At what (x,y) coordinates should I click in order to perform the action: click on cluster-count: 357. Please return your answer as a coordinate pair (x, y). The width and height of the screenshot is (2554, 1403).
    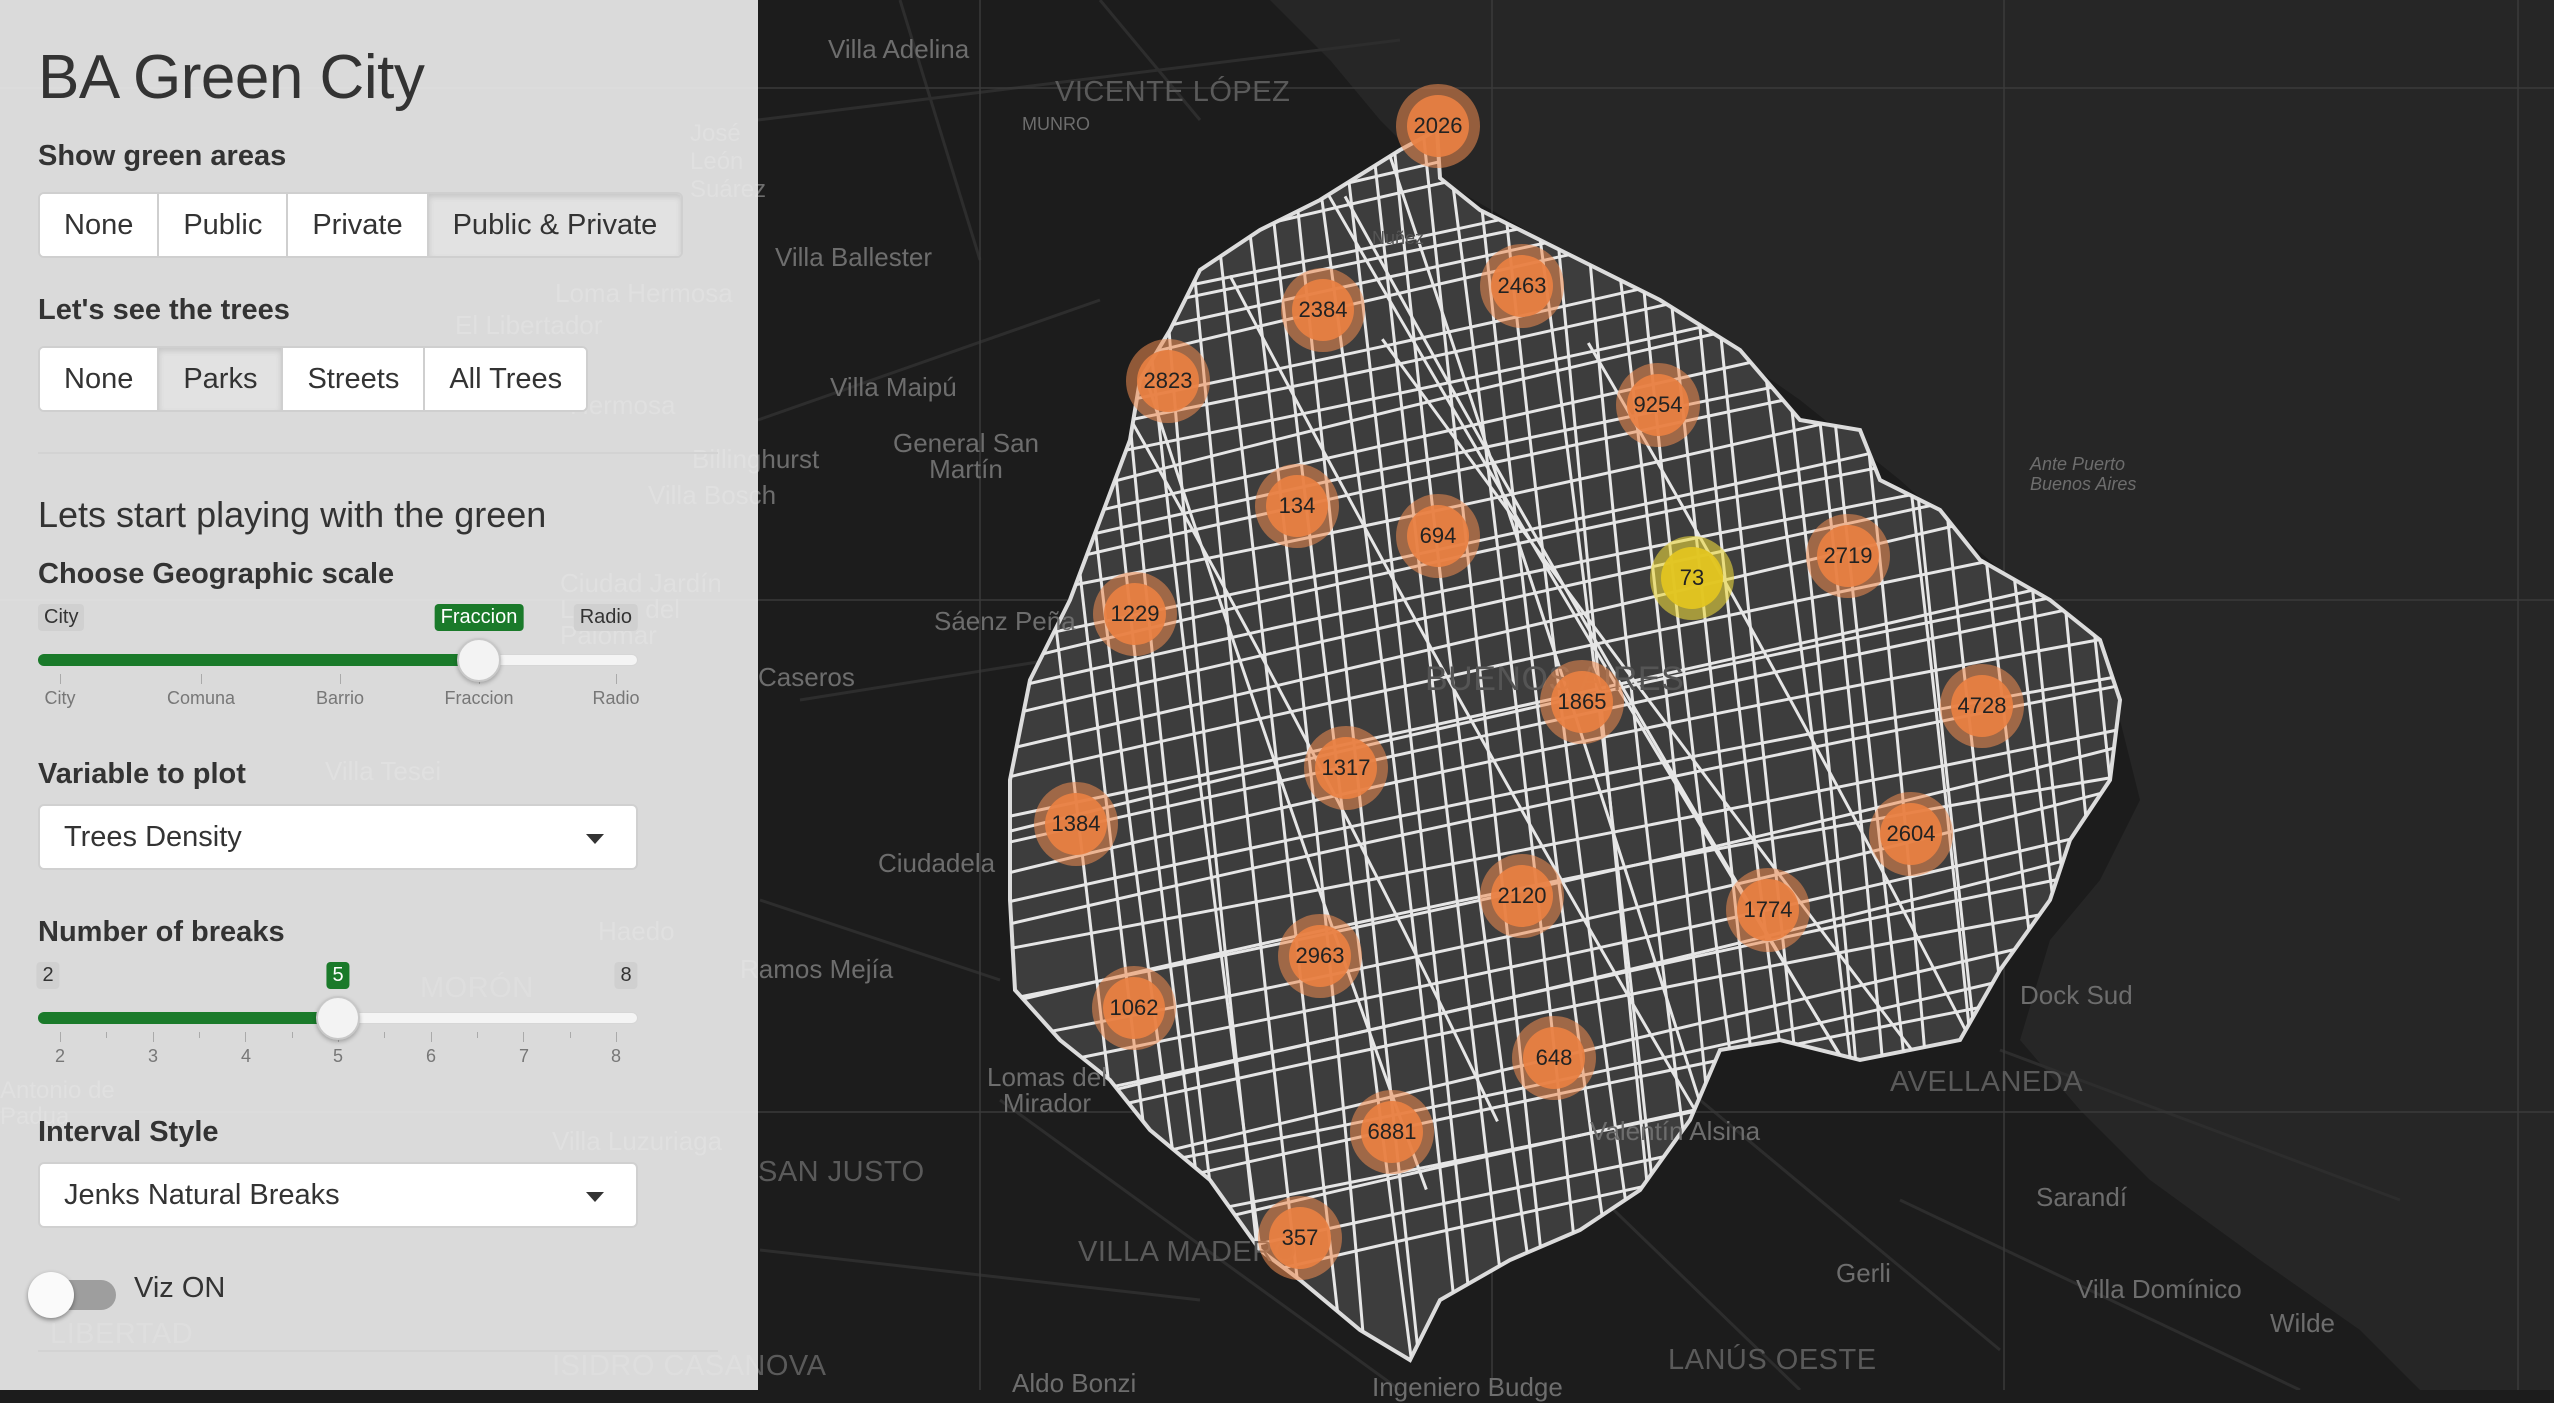
    Looking at the image, I should click on (1300, 1238).